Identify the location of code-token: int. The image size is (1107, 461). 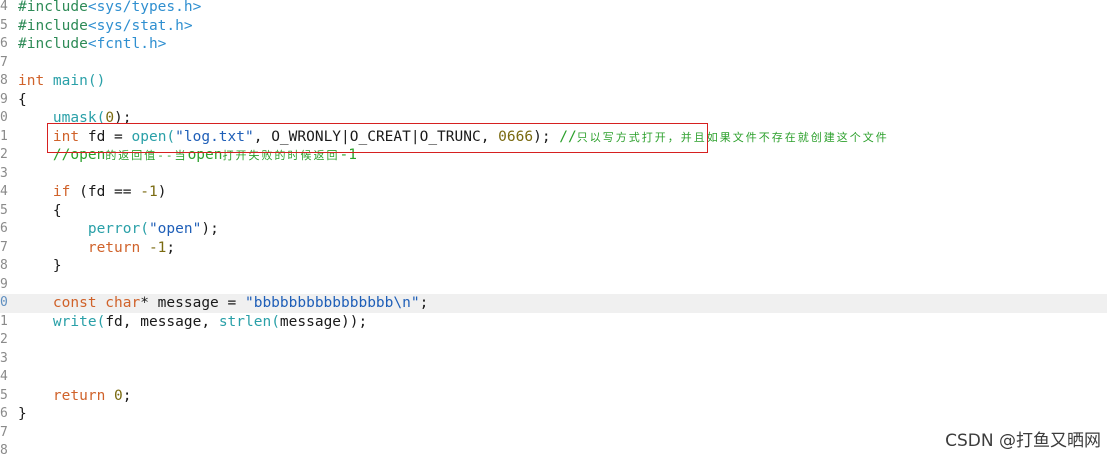
(31, 81).